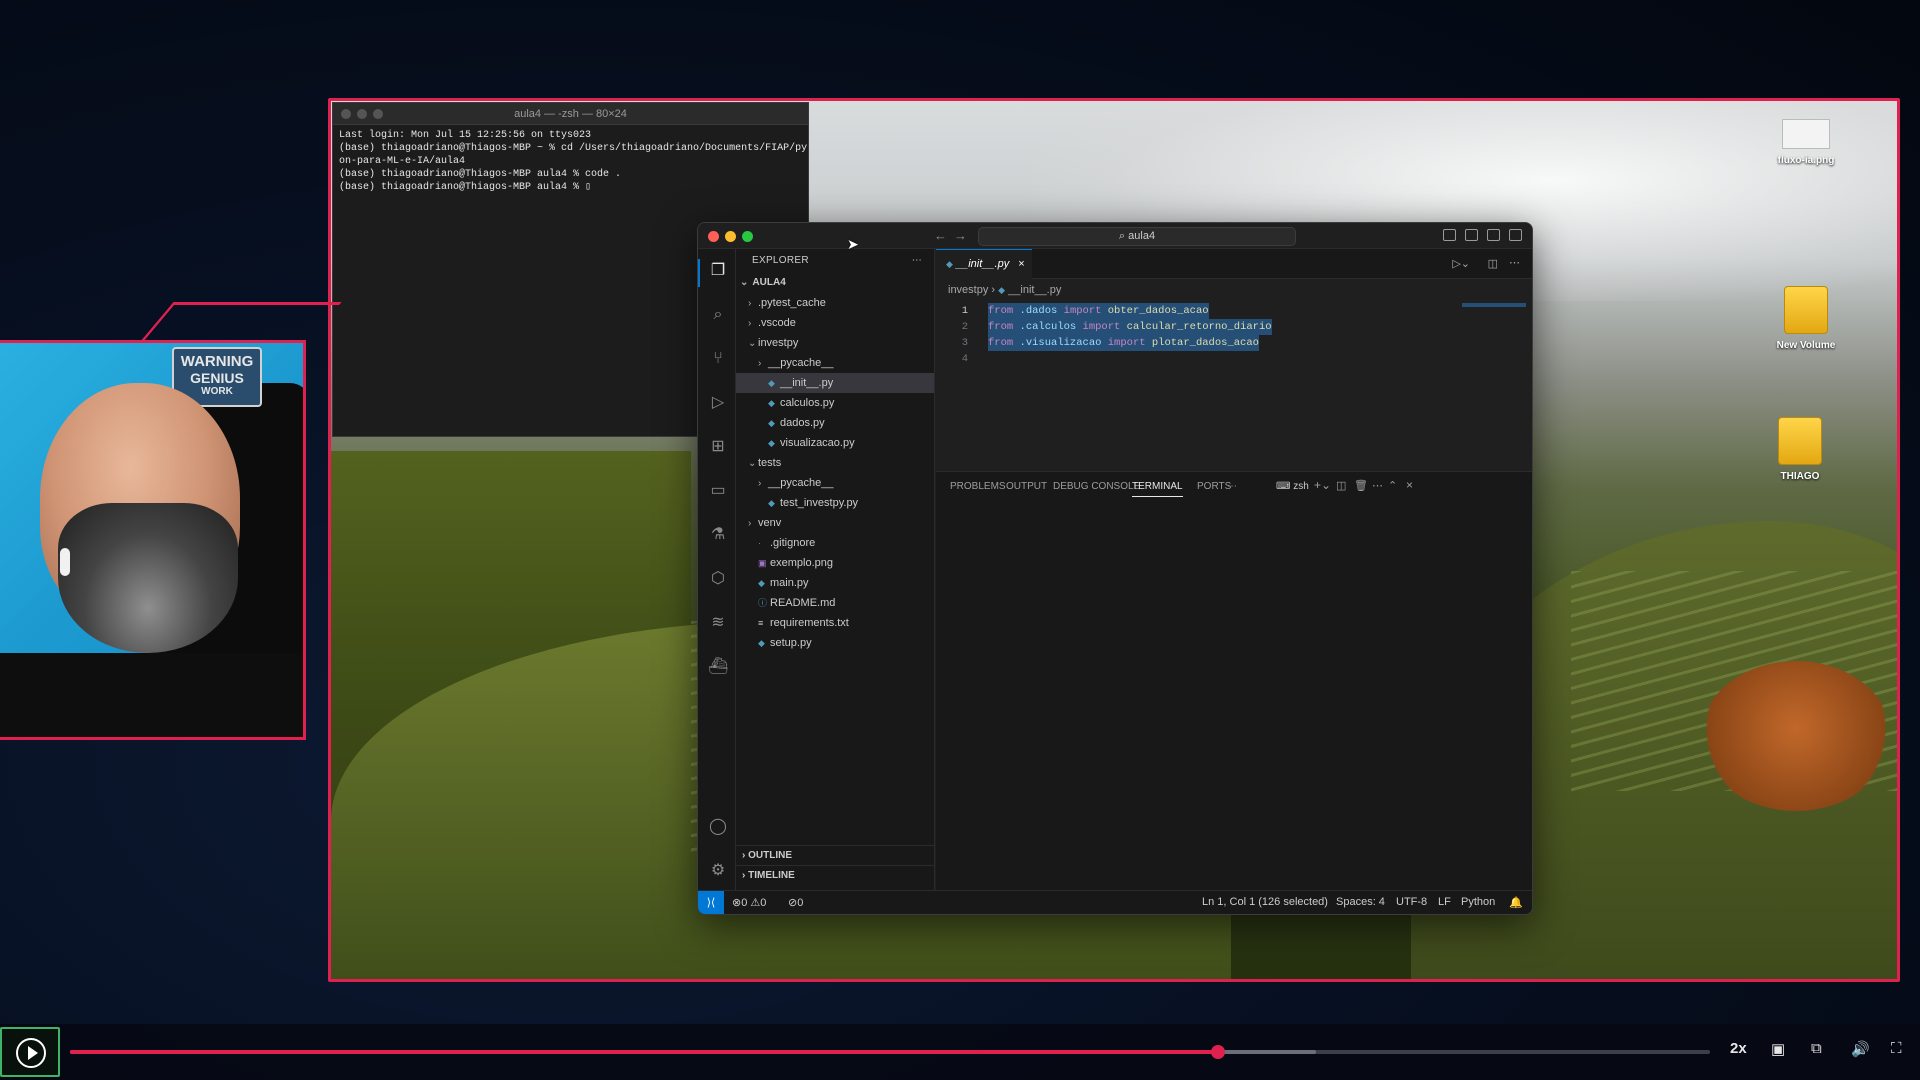  I want to click on desktop-icon-new-volume: New Volume, so click(1806, 318).